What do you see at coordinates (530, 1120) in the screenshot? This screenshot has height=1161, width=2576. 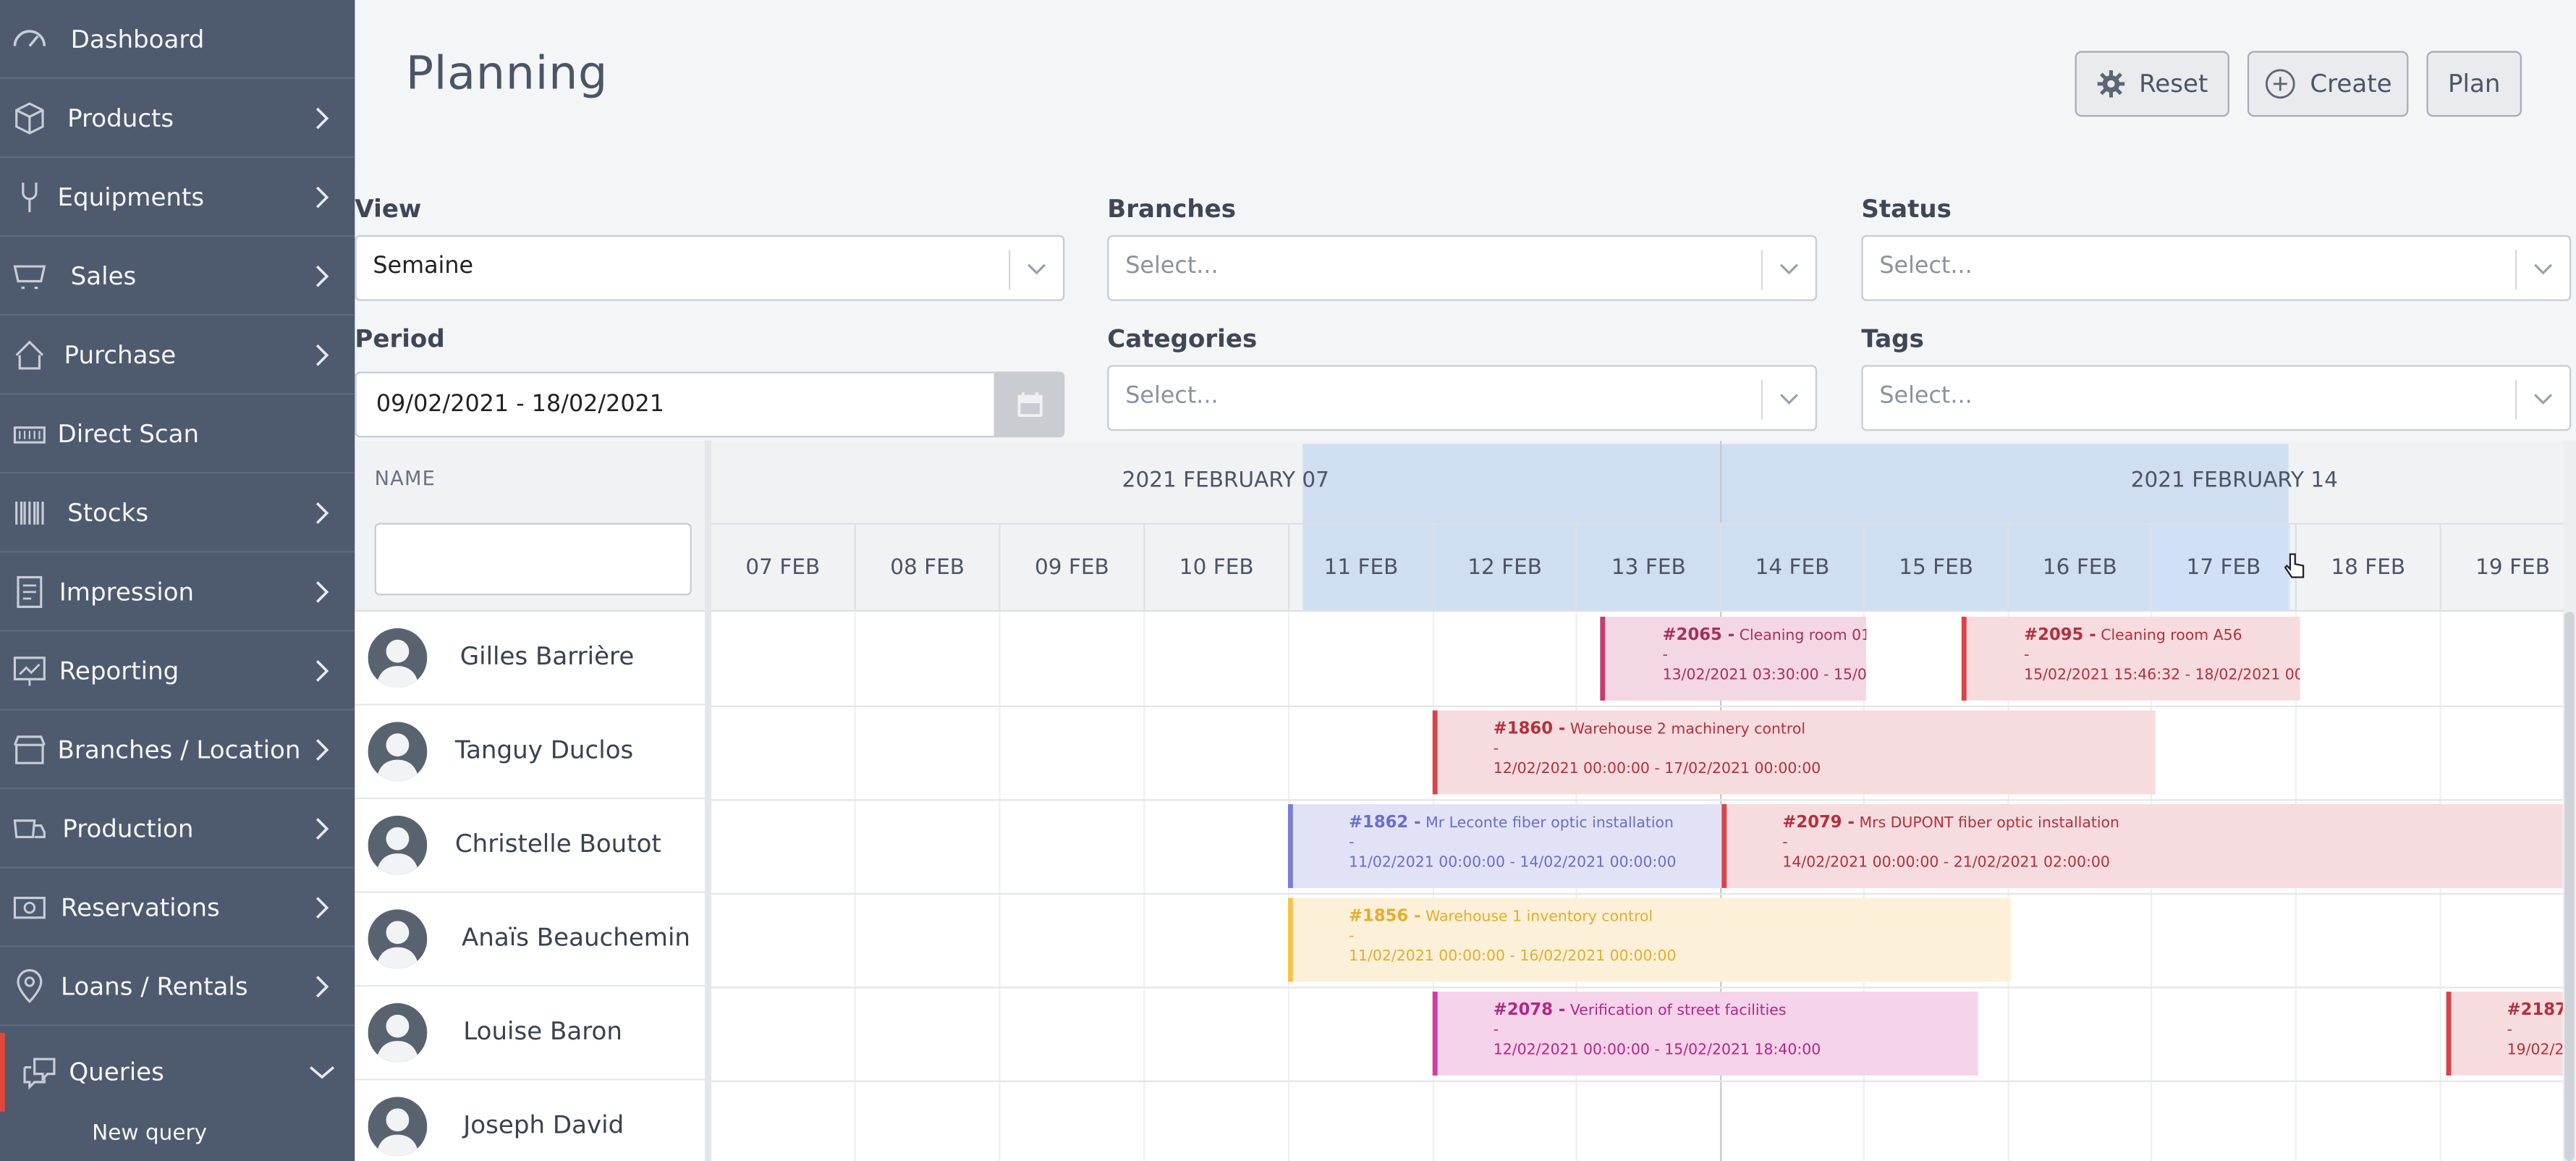 I see `resource-row: Joseph David` at bounding box center [530, 1120].